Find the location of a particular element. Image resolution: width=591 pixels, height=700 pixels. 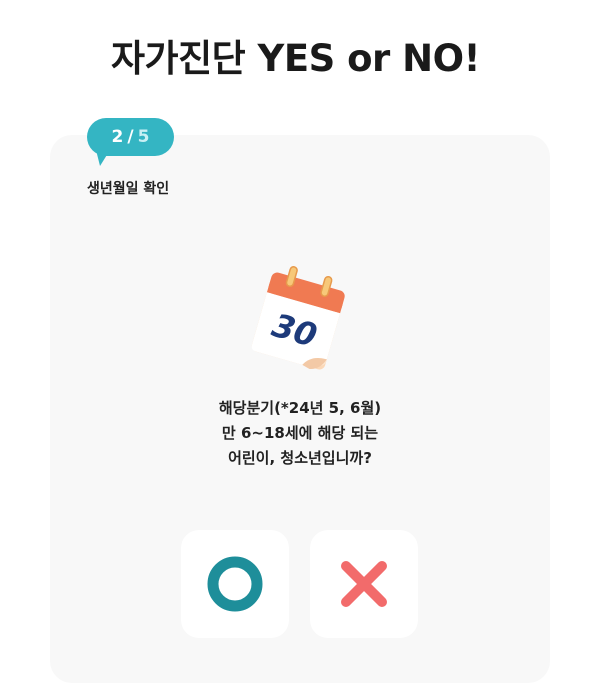

circle-o-icon is located at coordinates (235, 584).